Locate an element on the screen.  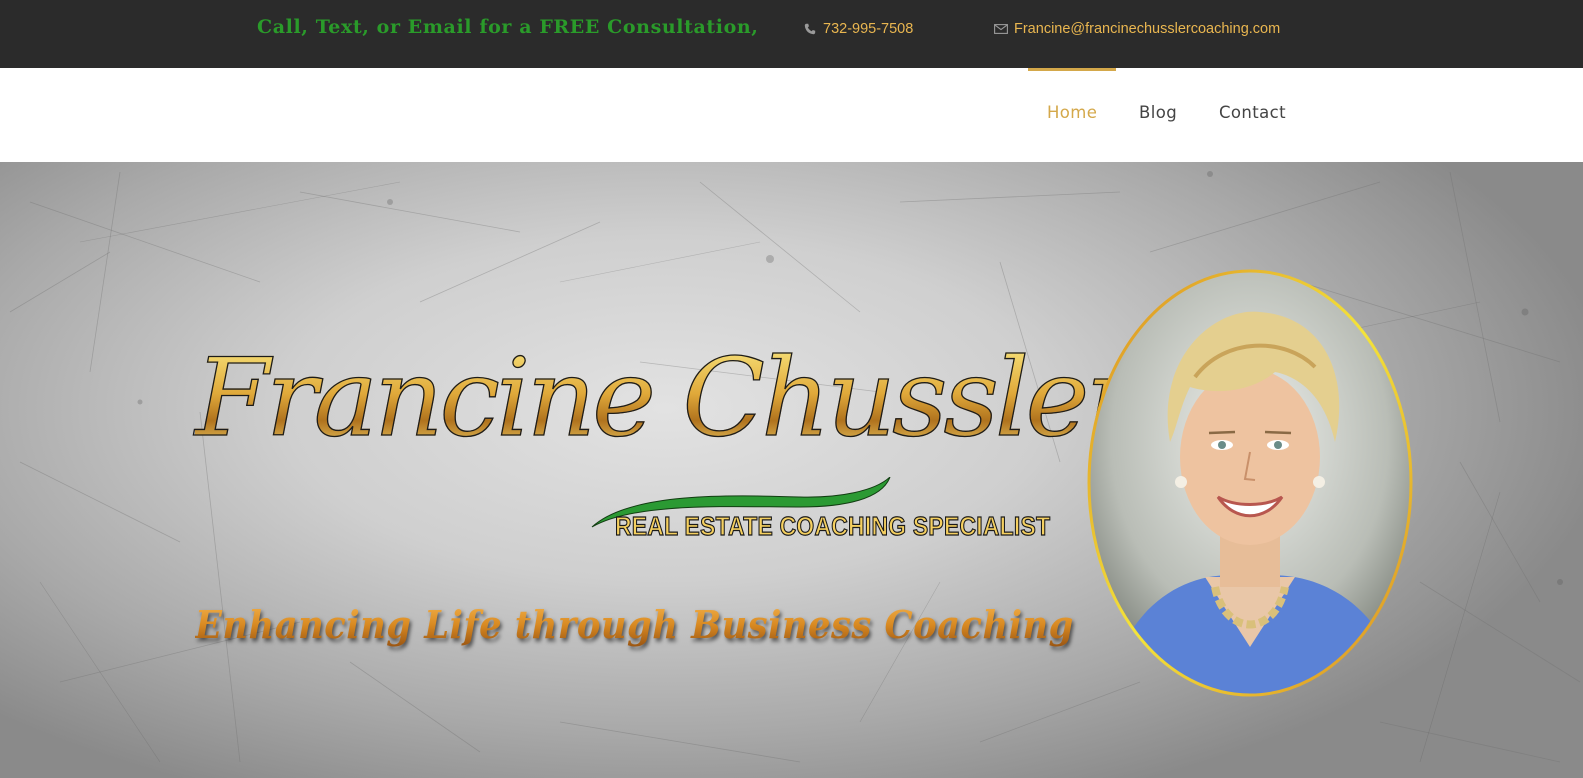
nav-contact: Contact is located at coordinates (1252, 112).